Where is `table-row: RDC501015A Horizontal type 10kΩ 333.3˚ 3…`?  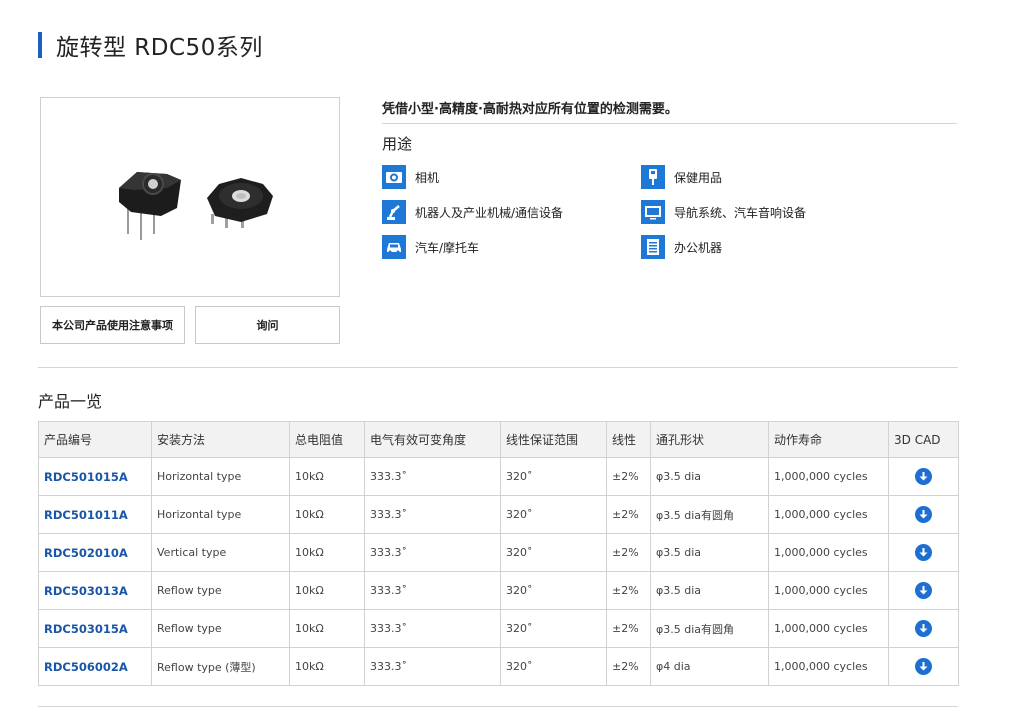 table-row: RDC501015A Horizontal type 10kΩ 333.3˚ 3… is located at coordinates (498, 476).